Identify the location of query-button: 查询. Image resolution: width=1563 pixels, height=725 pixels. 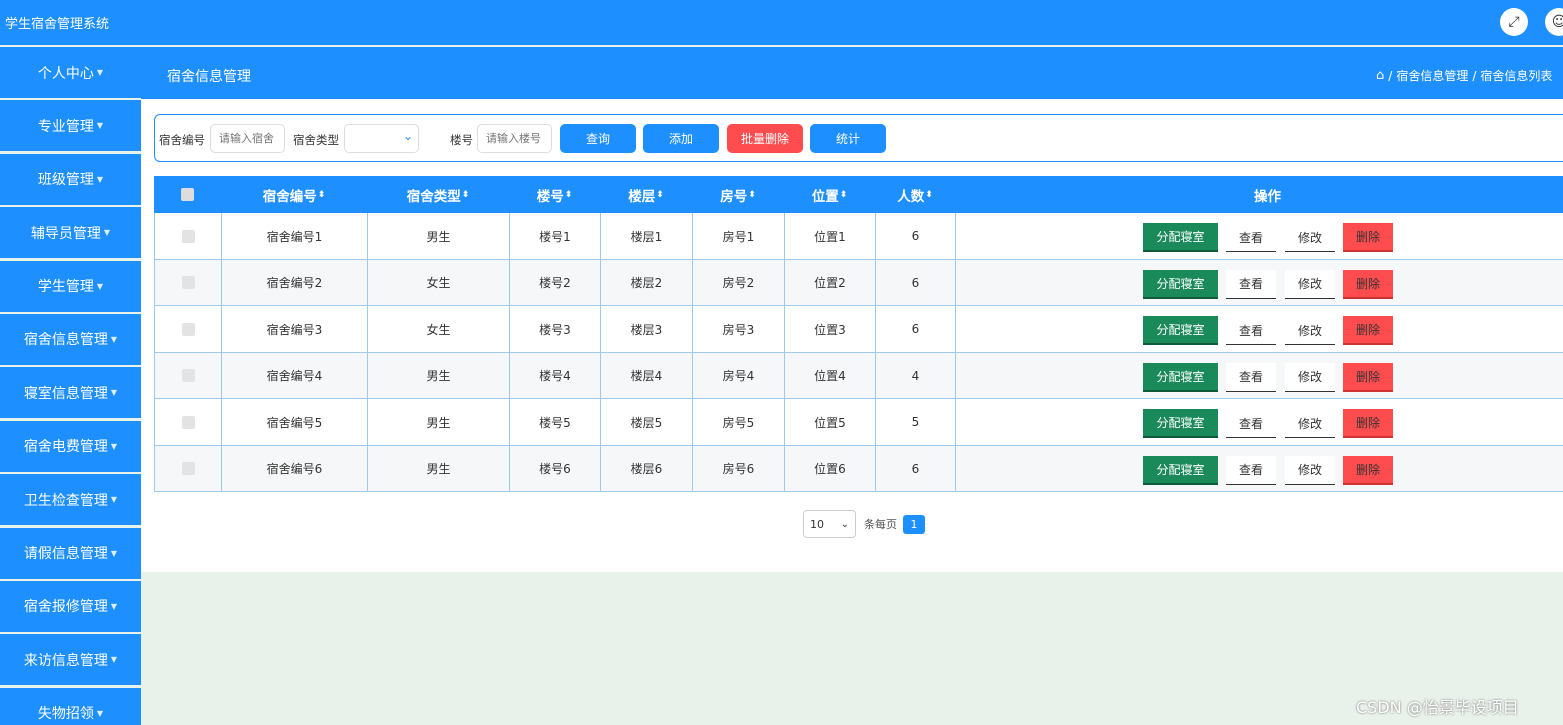
(598, 138).